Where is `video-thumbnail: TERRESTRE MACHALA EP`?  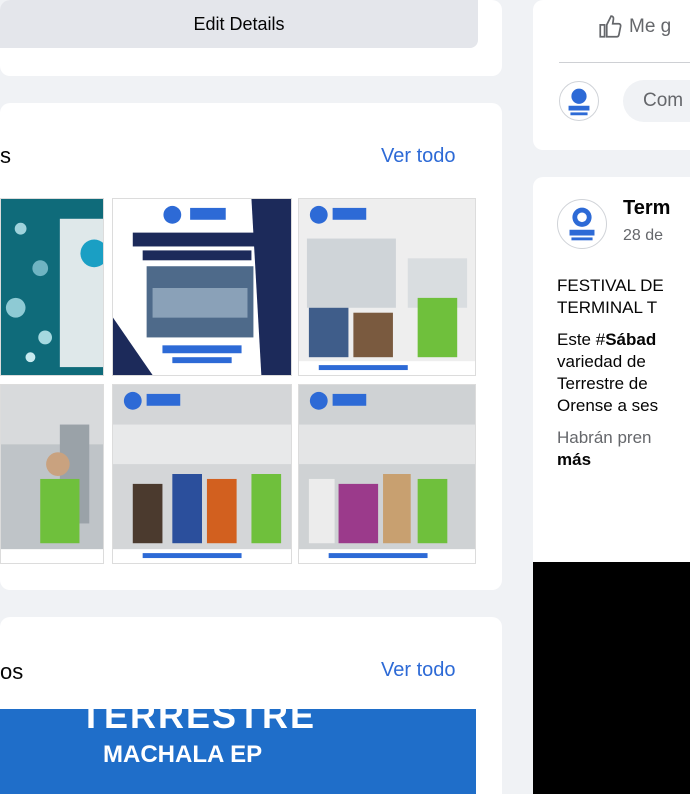 video-thumbnail: TERRESTRE MACHALA EP is located at coordinates (238, 751).